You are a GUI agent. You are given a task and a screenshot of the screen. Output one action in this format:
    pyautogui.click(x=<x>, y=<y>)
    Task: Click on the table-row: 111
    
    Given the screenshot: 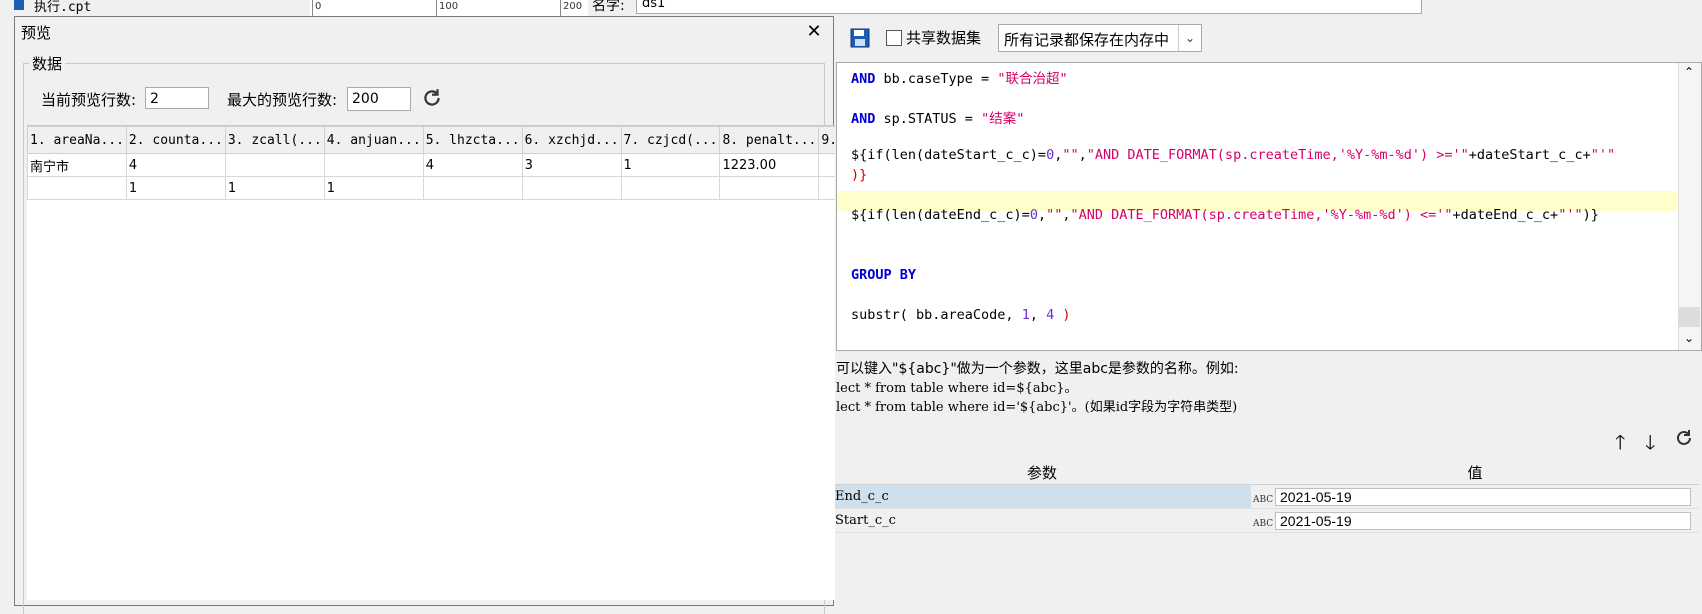 What is the action you would take?
    pyautogui.click(x=431, y=188)
    